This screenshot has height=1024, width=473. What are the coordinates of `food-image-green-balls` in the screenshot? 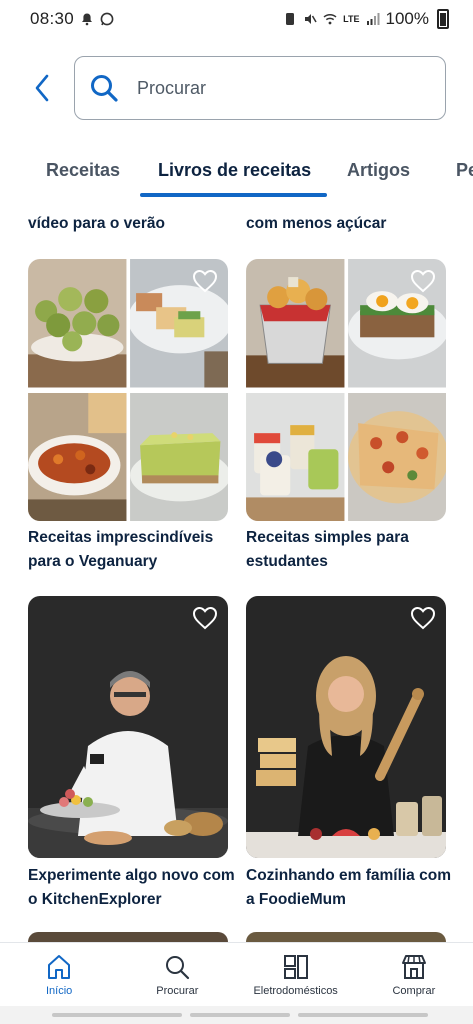 It's located at (77, 323).